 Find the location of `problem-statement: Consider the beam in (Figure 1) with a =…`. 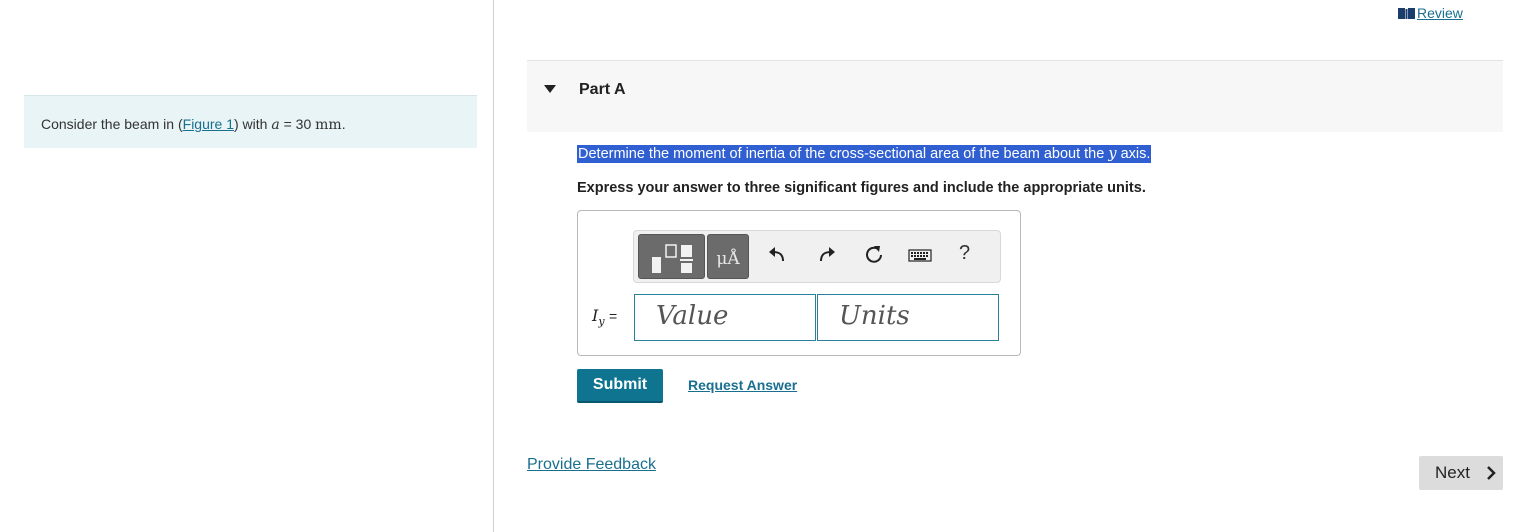

problem-statement: Consider the beam in (Figure 1) with a =… is located at coordinates (193, 124).